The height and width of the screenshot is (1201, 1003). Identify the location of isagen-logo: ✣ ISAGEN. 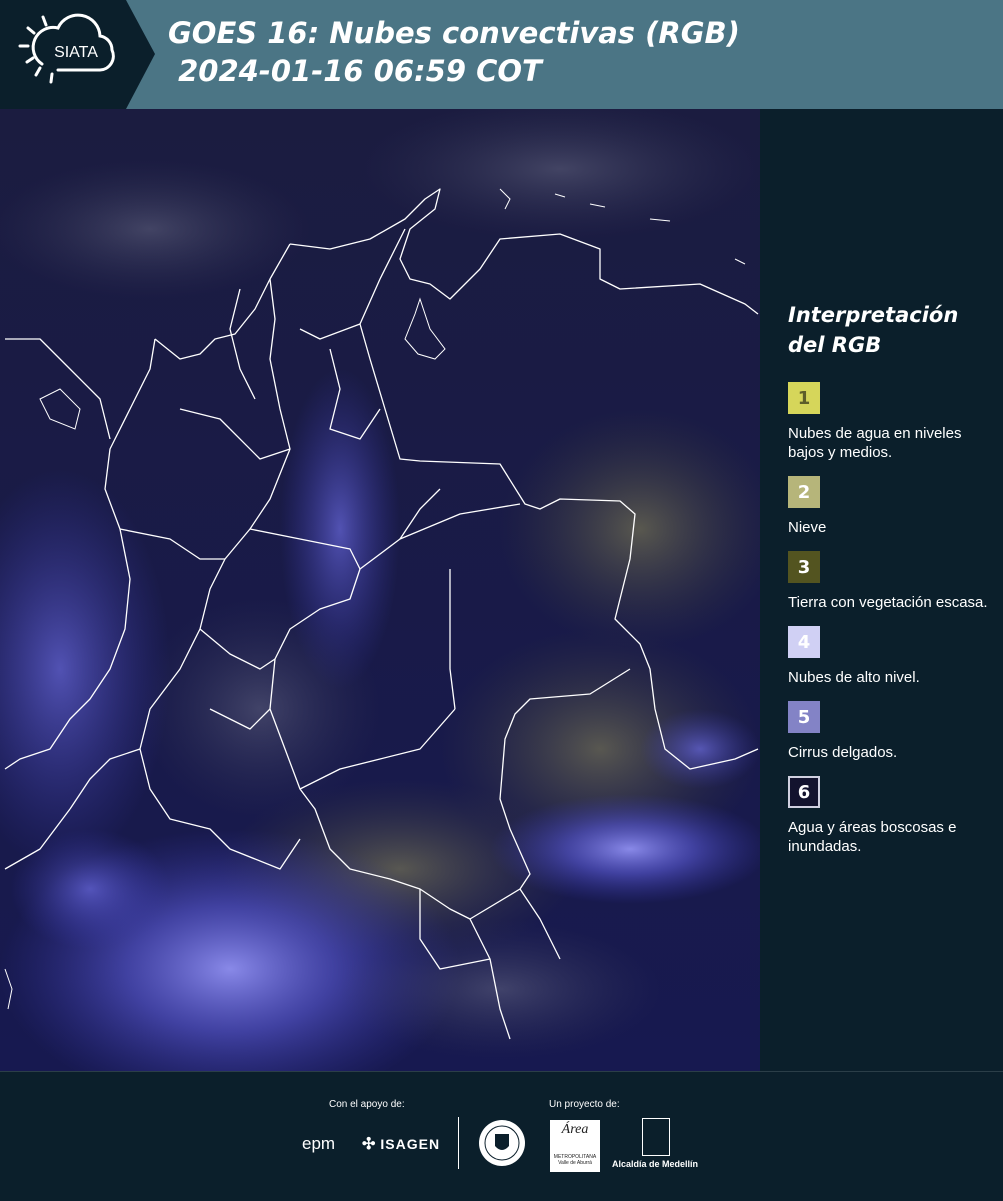
(401, 1144).